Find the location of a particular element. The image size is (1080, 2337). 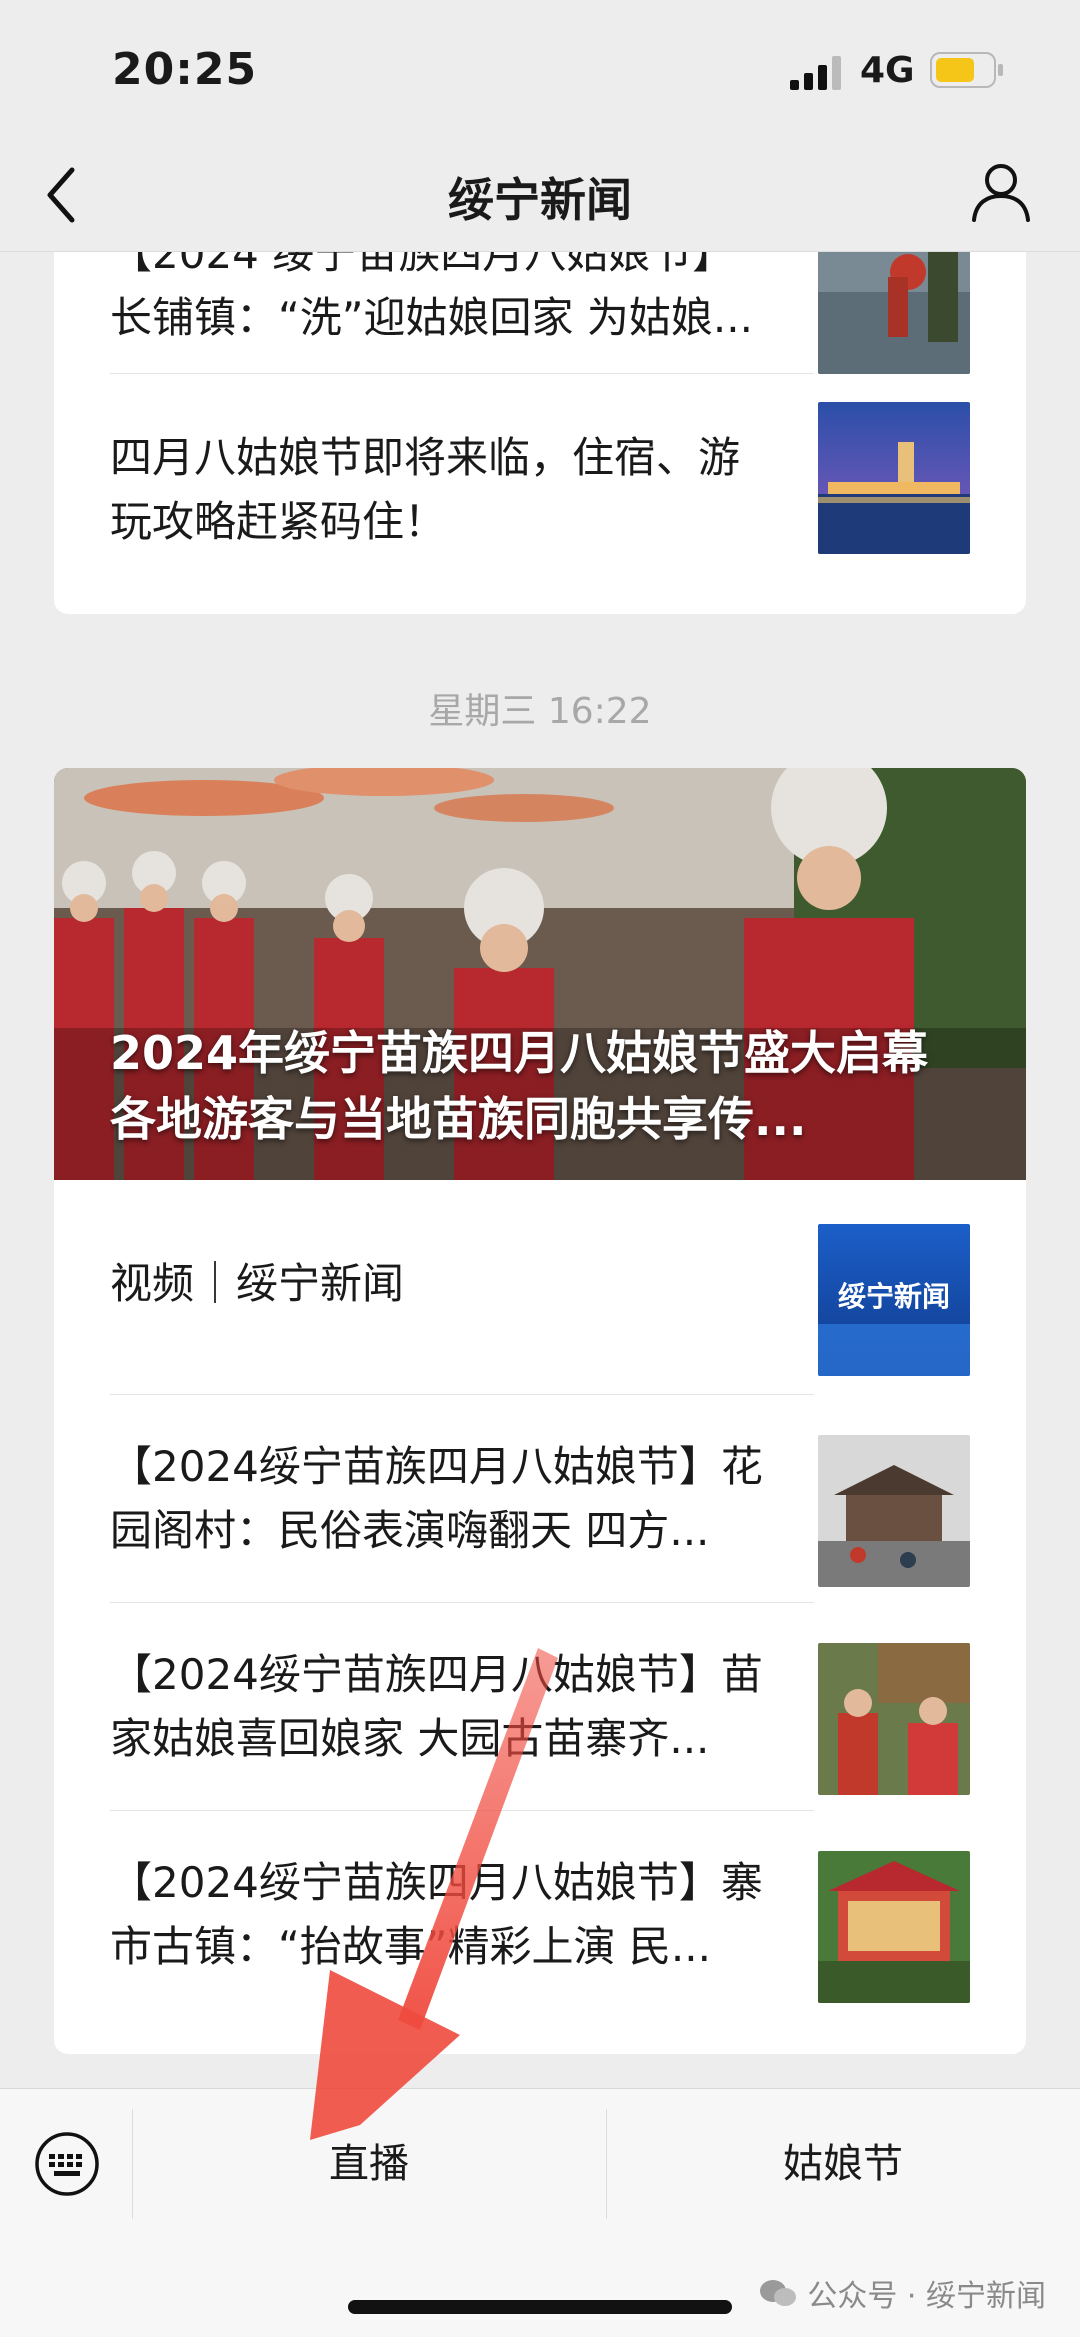

timestamp-label: 星期三 16:22 is located at coordinates (540, 711).